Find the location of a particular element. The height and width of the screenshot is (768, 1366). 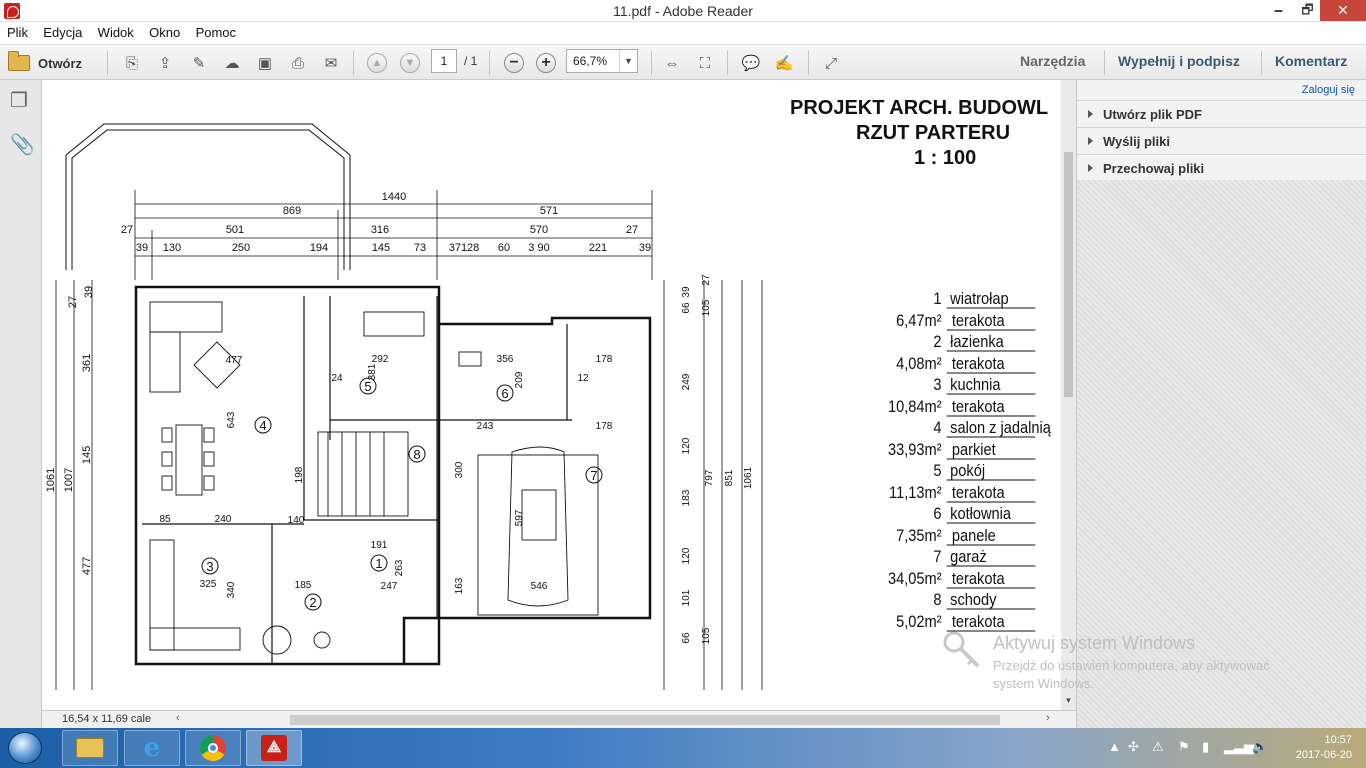

horizontal-scrollbar: 16,54 x 11,69 cale ‹ › is located at coordinates (559, 719).